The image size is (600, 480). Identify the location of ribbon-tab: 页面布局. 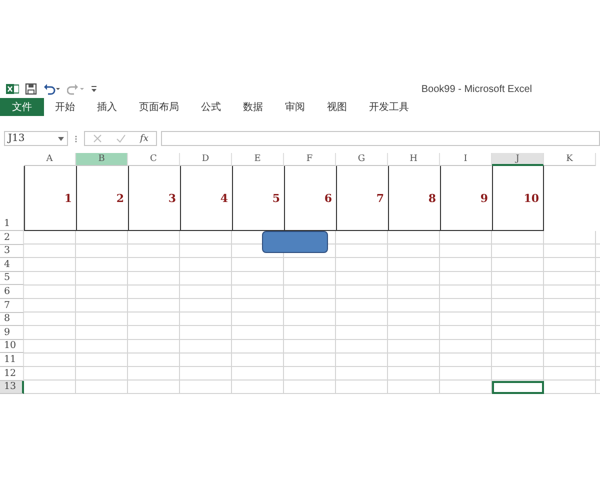
(159, 107).